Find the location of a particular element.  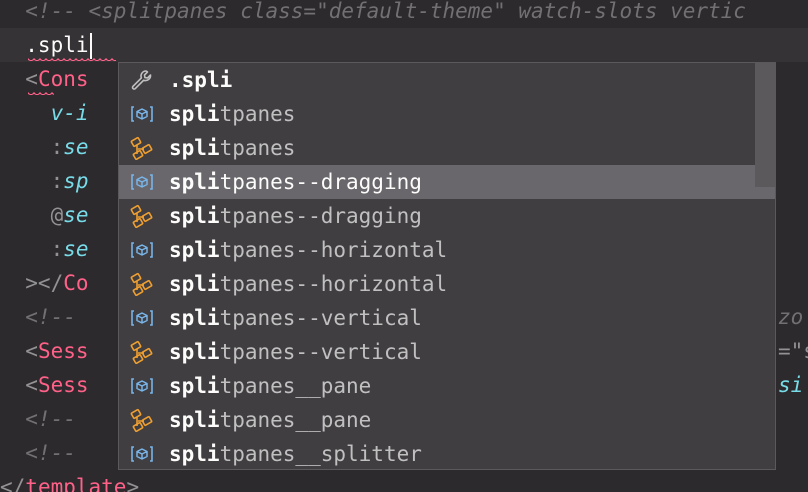

code-token: Cons is located at coordinates (63, 79).